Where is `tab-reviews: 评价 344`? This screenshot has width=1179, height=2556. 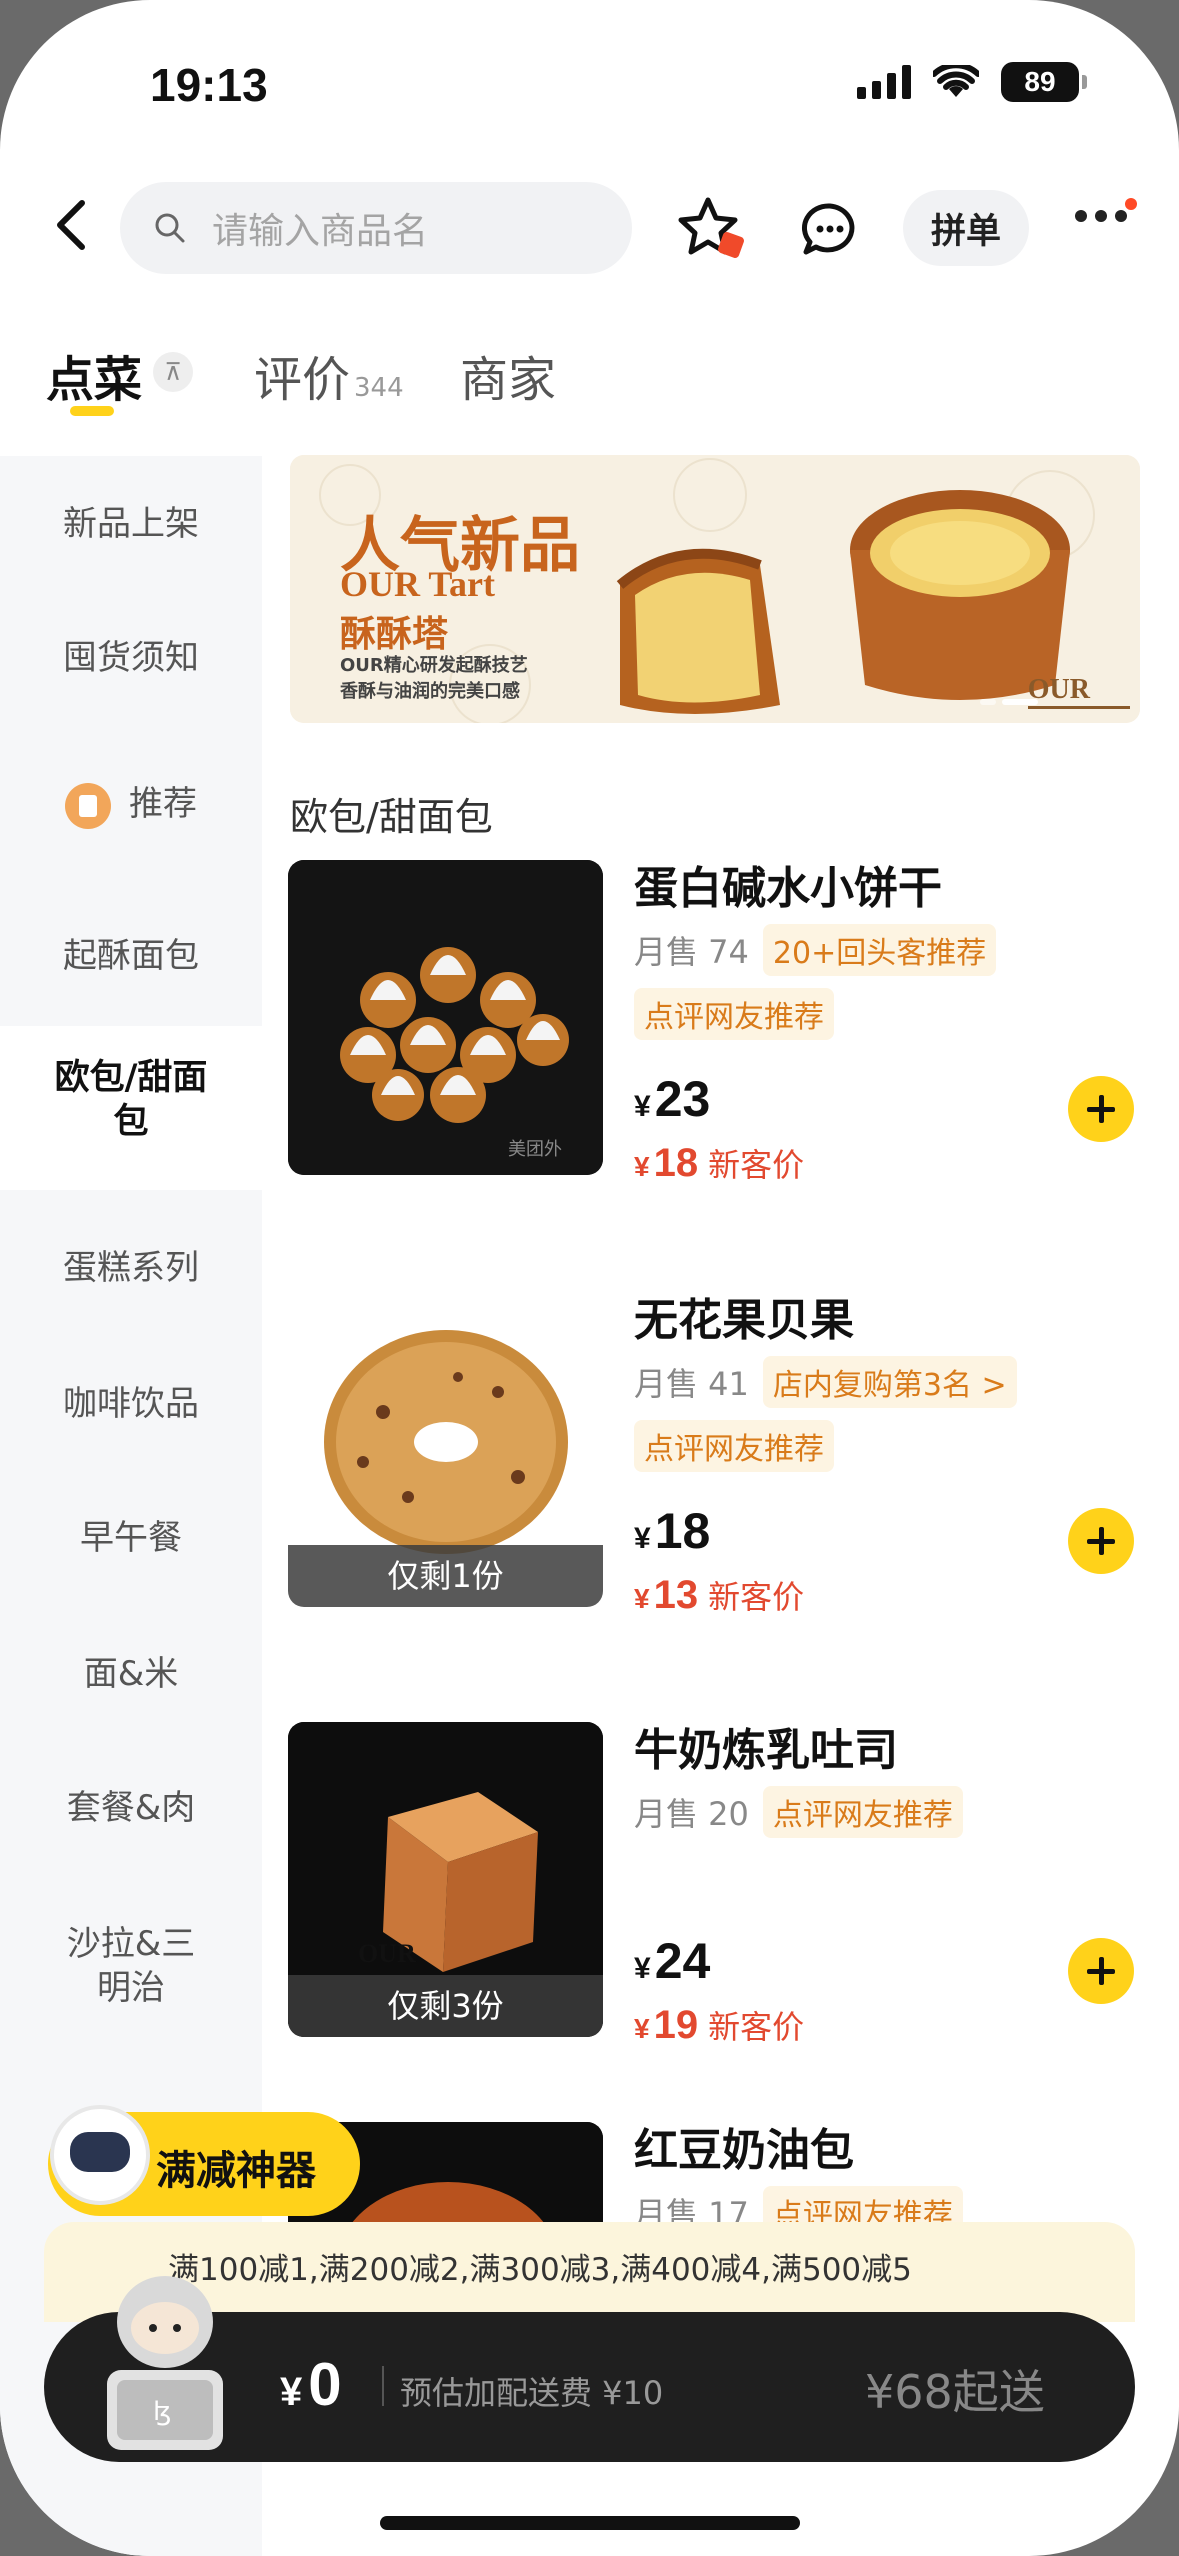
tab-reviews: 评价 344 is located at coordinates (329, 375).